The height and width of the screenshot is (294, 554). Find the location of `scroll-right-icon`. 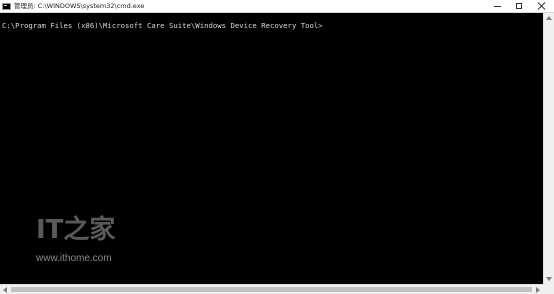

scroll-right-icon is located at coordinates (538, 290).